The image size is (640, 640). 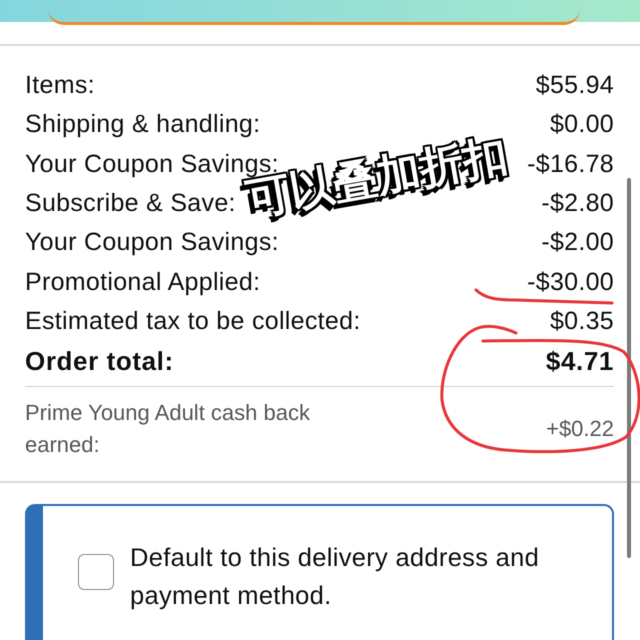 What do you see at coordinates (335, 577) in the screenshot?
I see `option-label: Default to this delivery address and payment method.` at bounding box center [335, 577].